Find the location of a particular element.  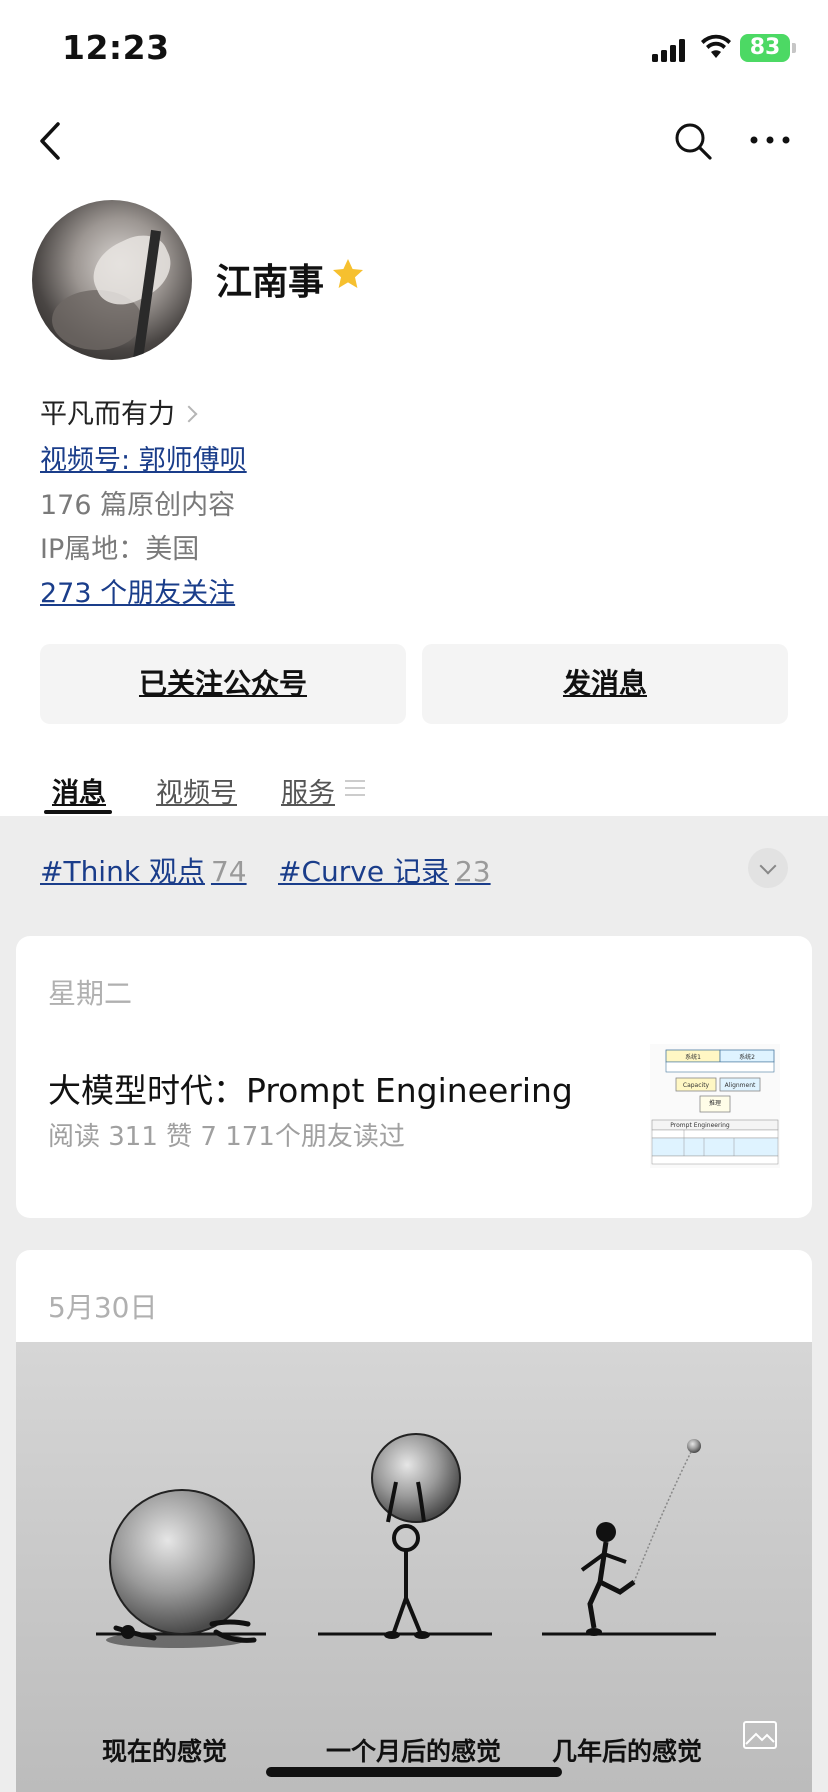

friends-following-link: 273 个朋友关注 is located at coordinates (137, 590).